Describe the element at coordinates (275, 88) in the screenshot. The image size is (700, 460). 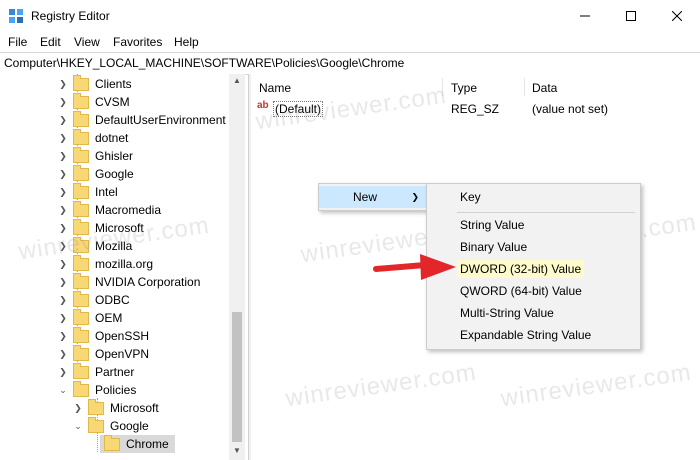
I see `column-header-name: Name` at that location.